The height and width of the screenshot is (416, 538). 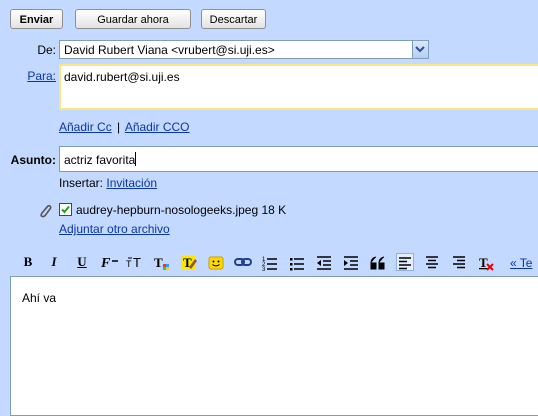 What do you see at coordinates (81, 183) in the screenshot?
I see `insert-label: Insertar:` at bounding box center [81, 183].